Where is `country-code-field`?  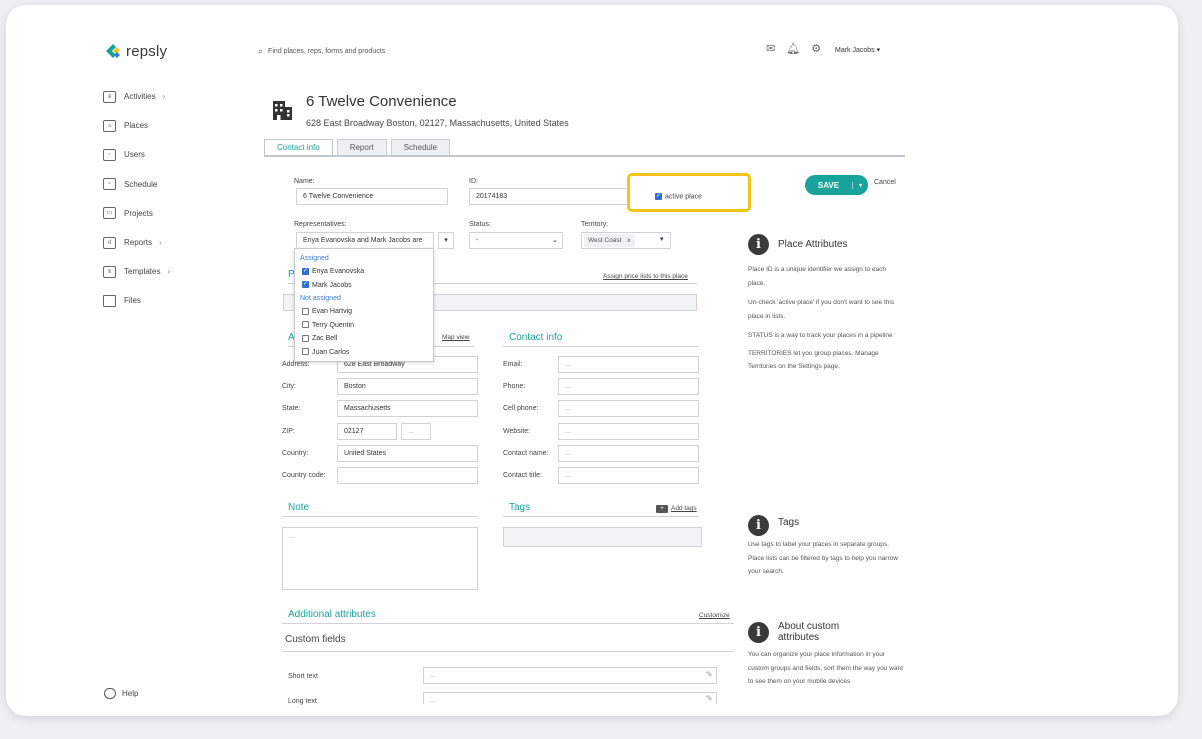
country-code-field is located at coordinates (407, 475).